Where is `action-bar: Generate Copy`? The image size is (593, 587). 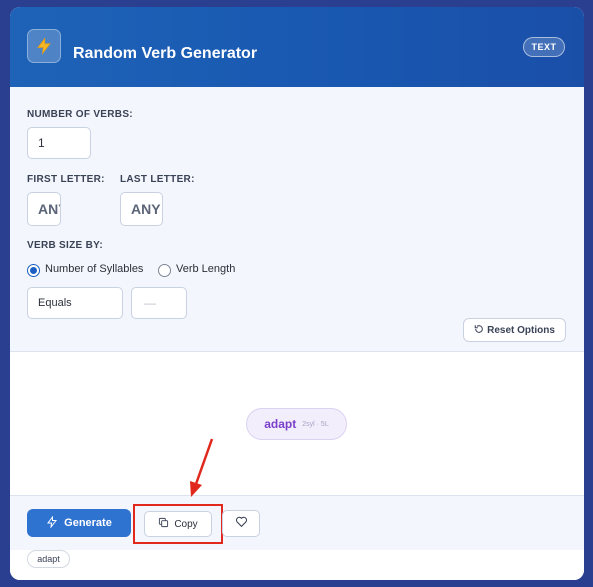 action-bar: Generate Copy is located at coordinates (297, 522).